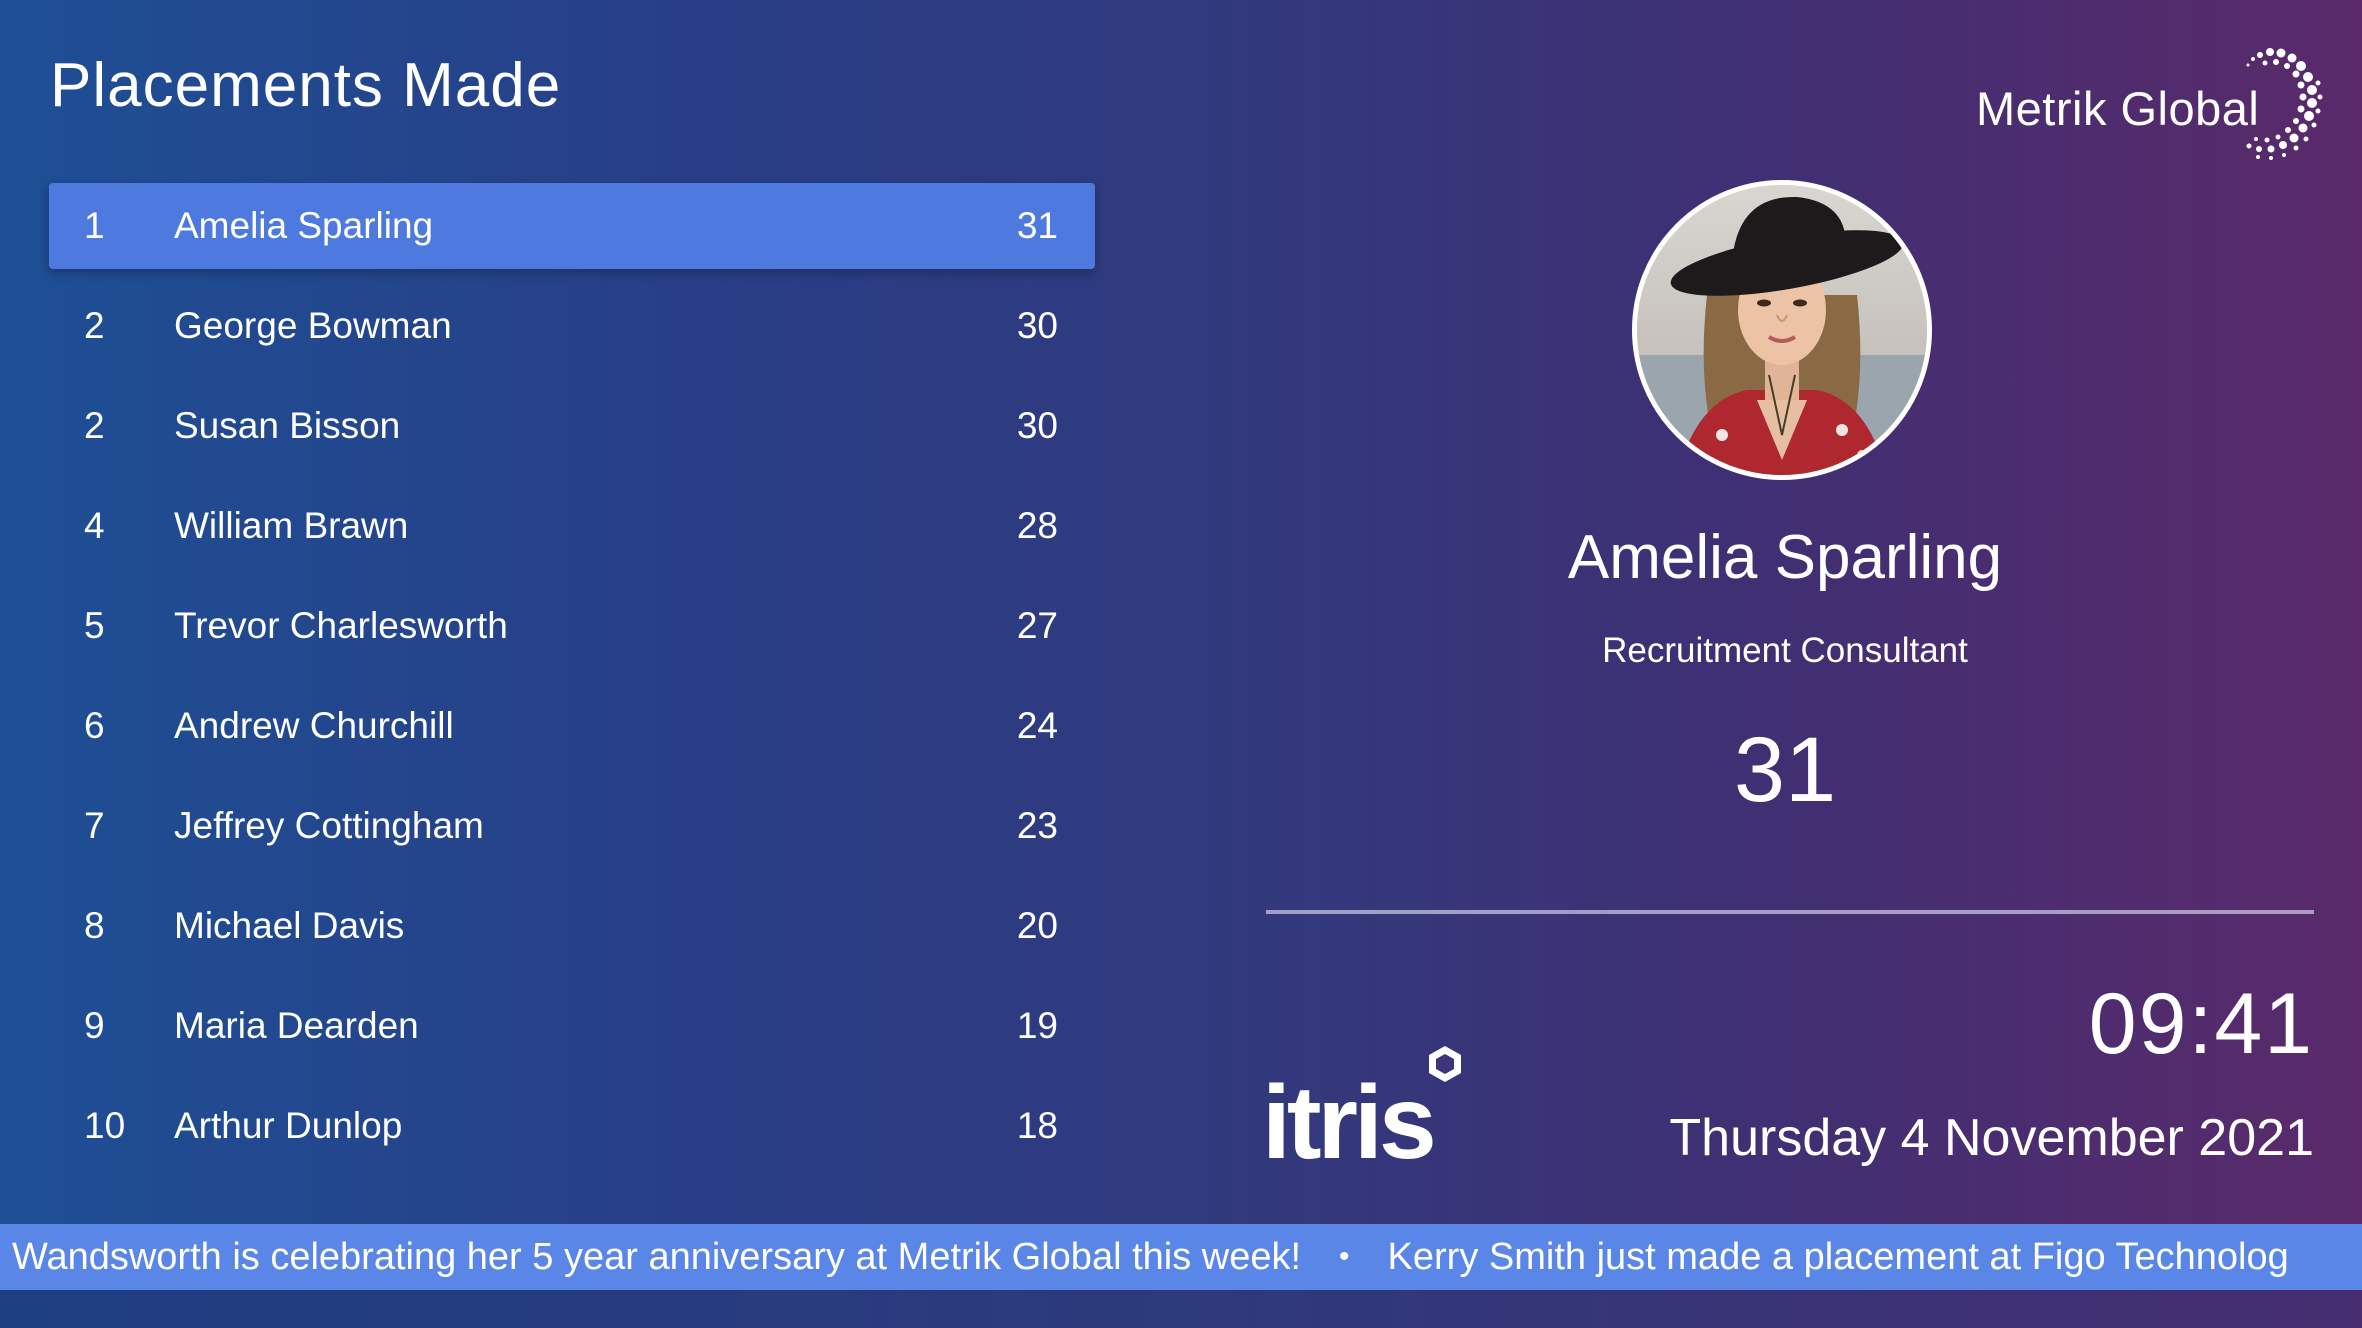 The width and height of the screenshot is (2362, 1328). What do you see at coordinates (287, 425) in the screenshot?
I see `row-name: Susan Bisson` at bounding box center [287, 425].